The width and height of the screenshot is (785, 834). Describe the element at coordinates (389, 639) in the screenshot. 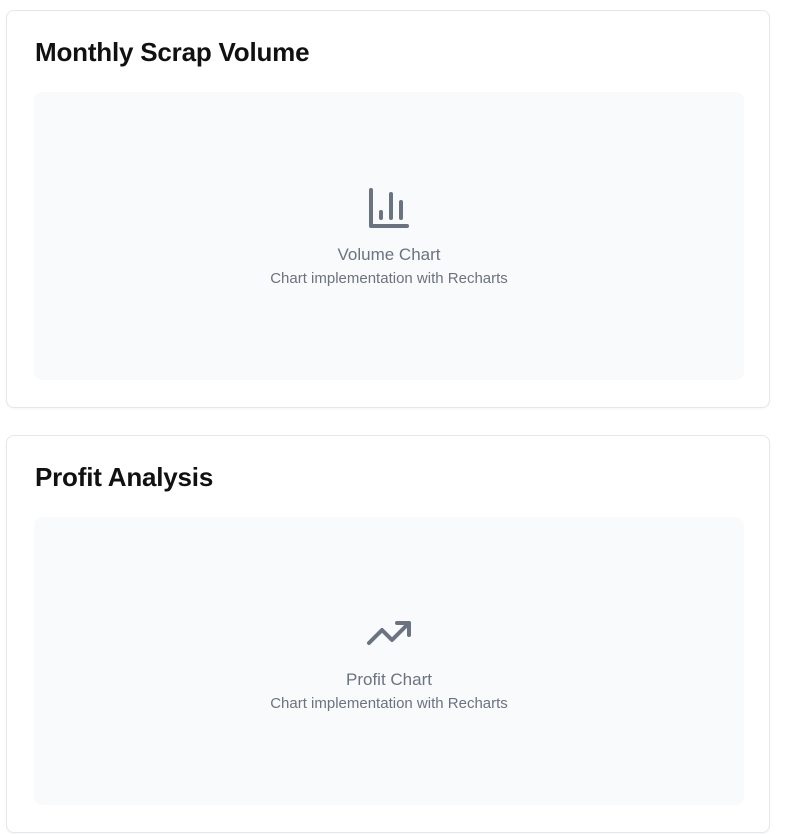

I see `trending-up-icon` at that location.